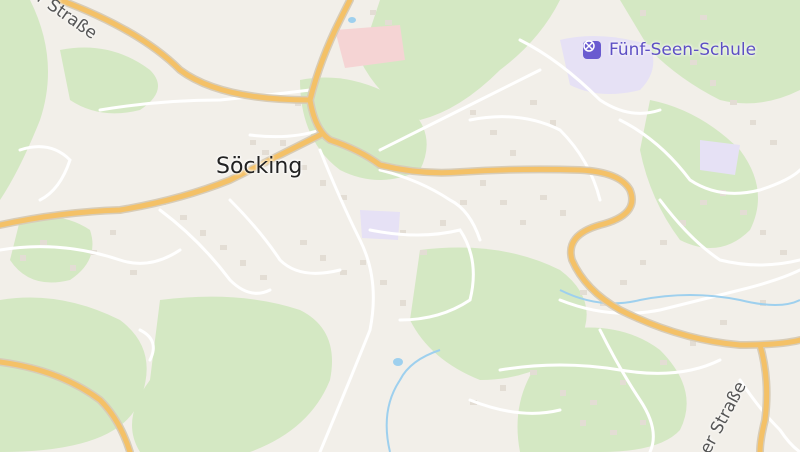  What do you see at coordinates (683, 50) in the screenshot?
I see `poi-name: Fünf-Seen-Schule` at bounding box center [683, 50].